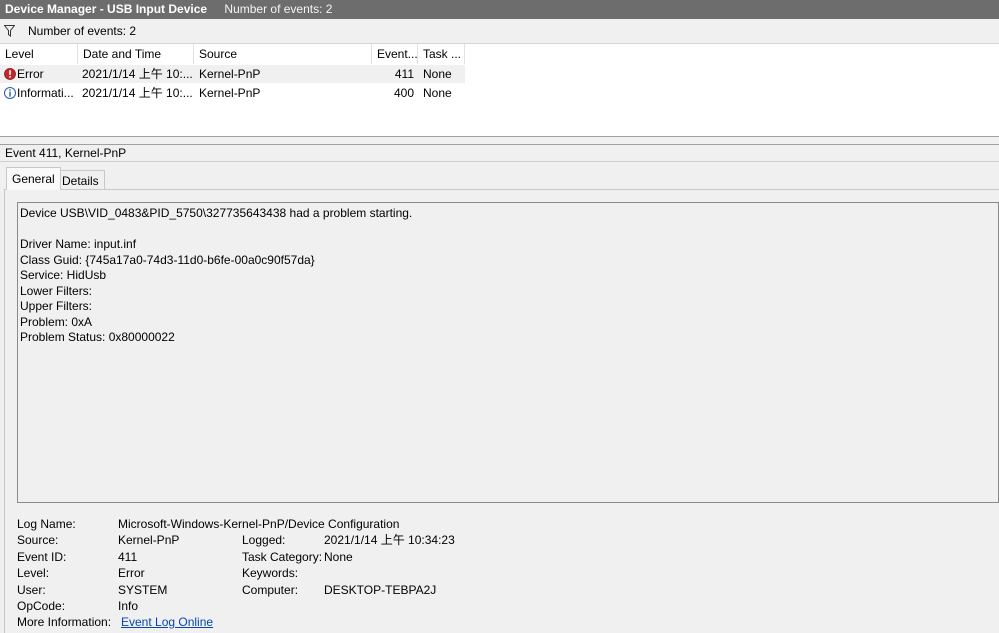  What do you see at coordinates (46, 524) in the screenshot?
I see `log-name-label: Log Name:` at bounding box center [46, 524].